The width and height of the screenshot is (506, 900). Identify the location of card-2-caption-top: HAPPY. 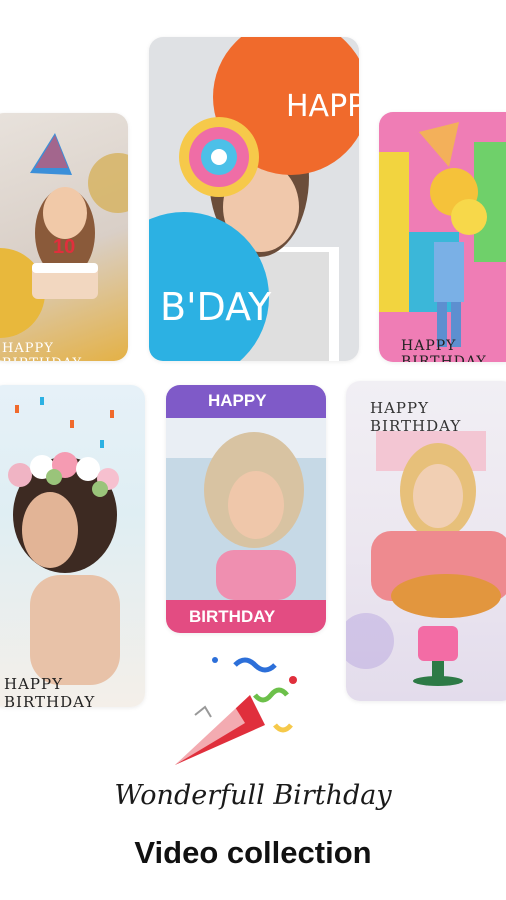
(322, 106).